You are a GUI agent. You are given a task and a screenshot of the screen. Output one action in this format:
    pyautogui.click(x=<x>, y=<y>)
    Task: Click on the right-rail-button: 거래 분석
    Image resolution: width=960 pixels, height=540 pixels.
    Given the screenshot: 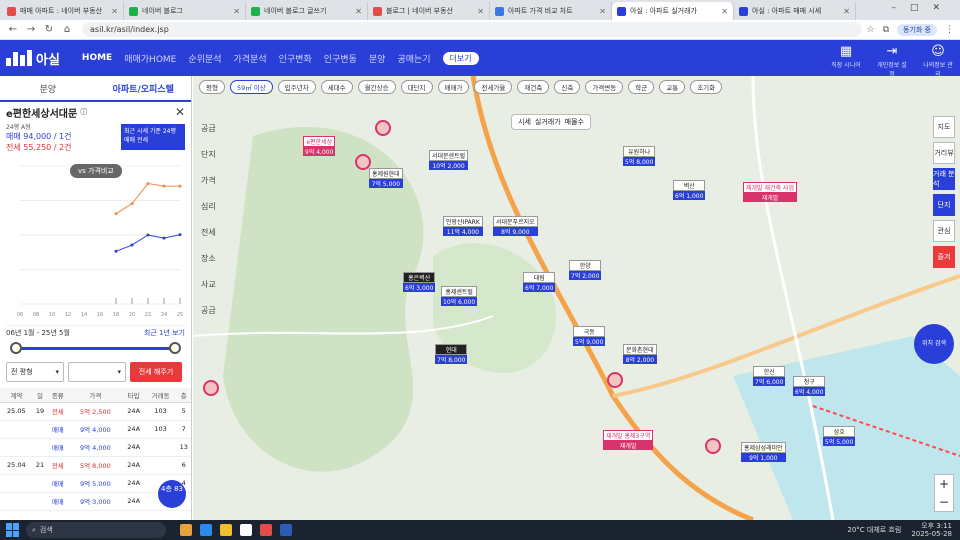 What is the action you would take?
    pyautogui.click(x=944, y=179)
    